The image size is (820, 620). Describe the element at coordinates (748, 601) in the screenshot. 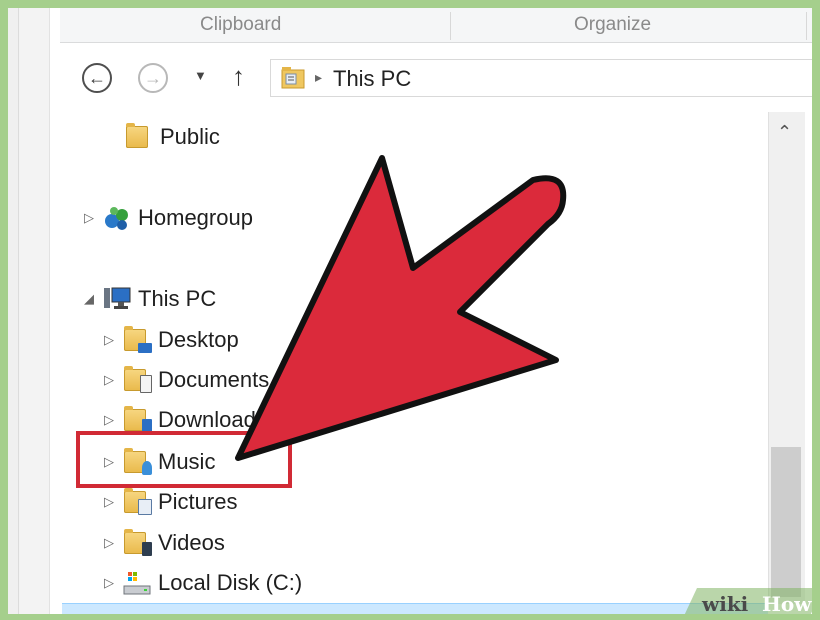

I see `wikihow-watermark: wiki How` at that location.